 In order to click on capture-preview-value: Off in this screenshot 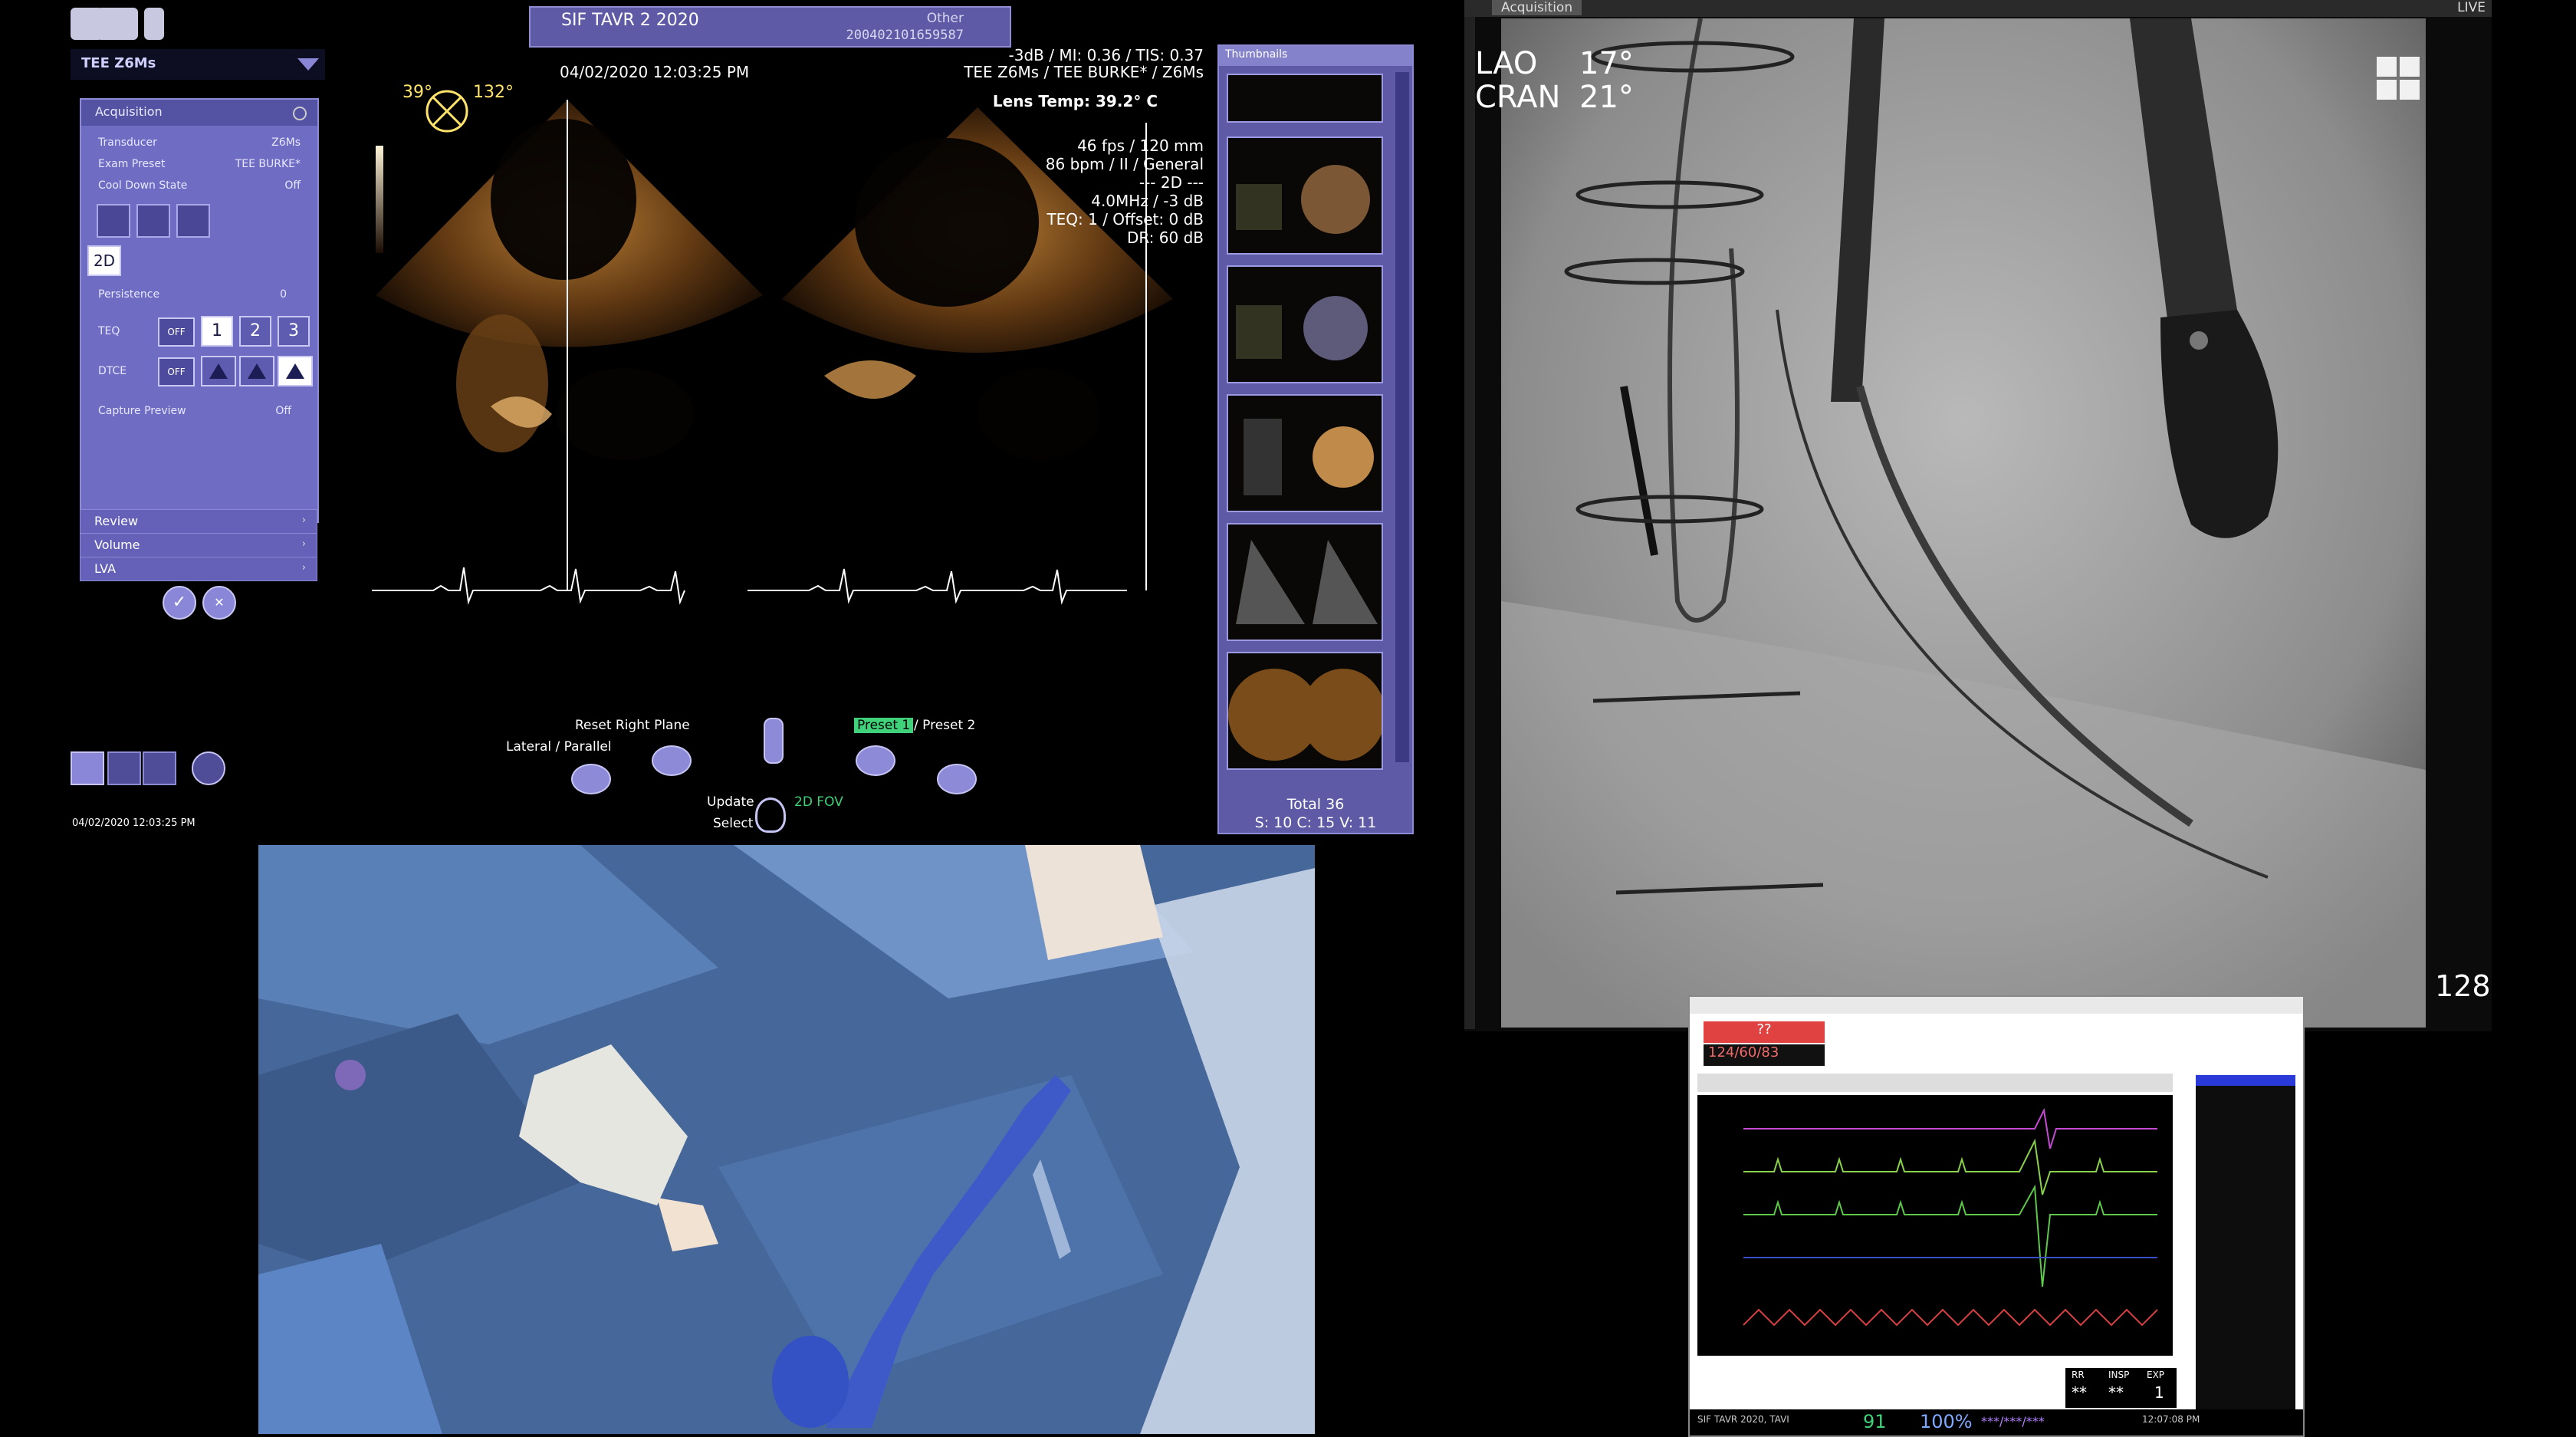, I will do `click(283, 411)`.